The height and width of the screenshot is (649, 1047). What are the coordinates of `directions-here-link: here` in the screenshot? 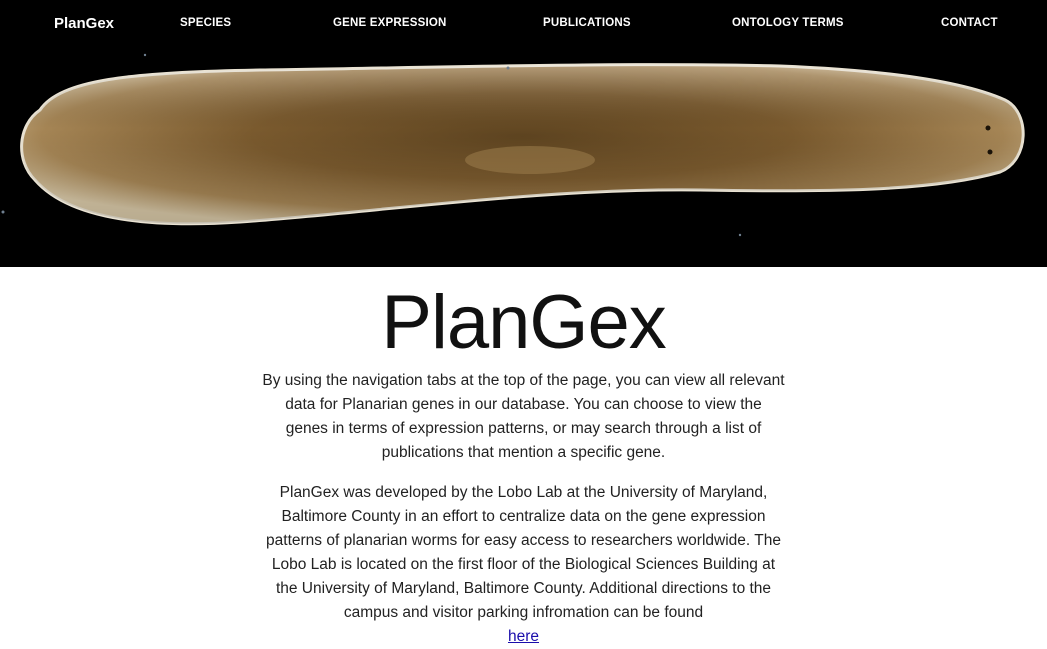 It's located at (523, 636).